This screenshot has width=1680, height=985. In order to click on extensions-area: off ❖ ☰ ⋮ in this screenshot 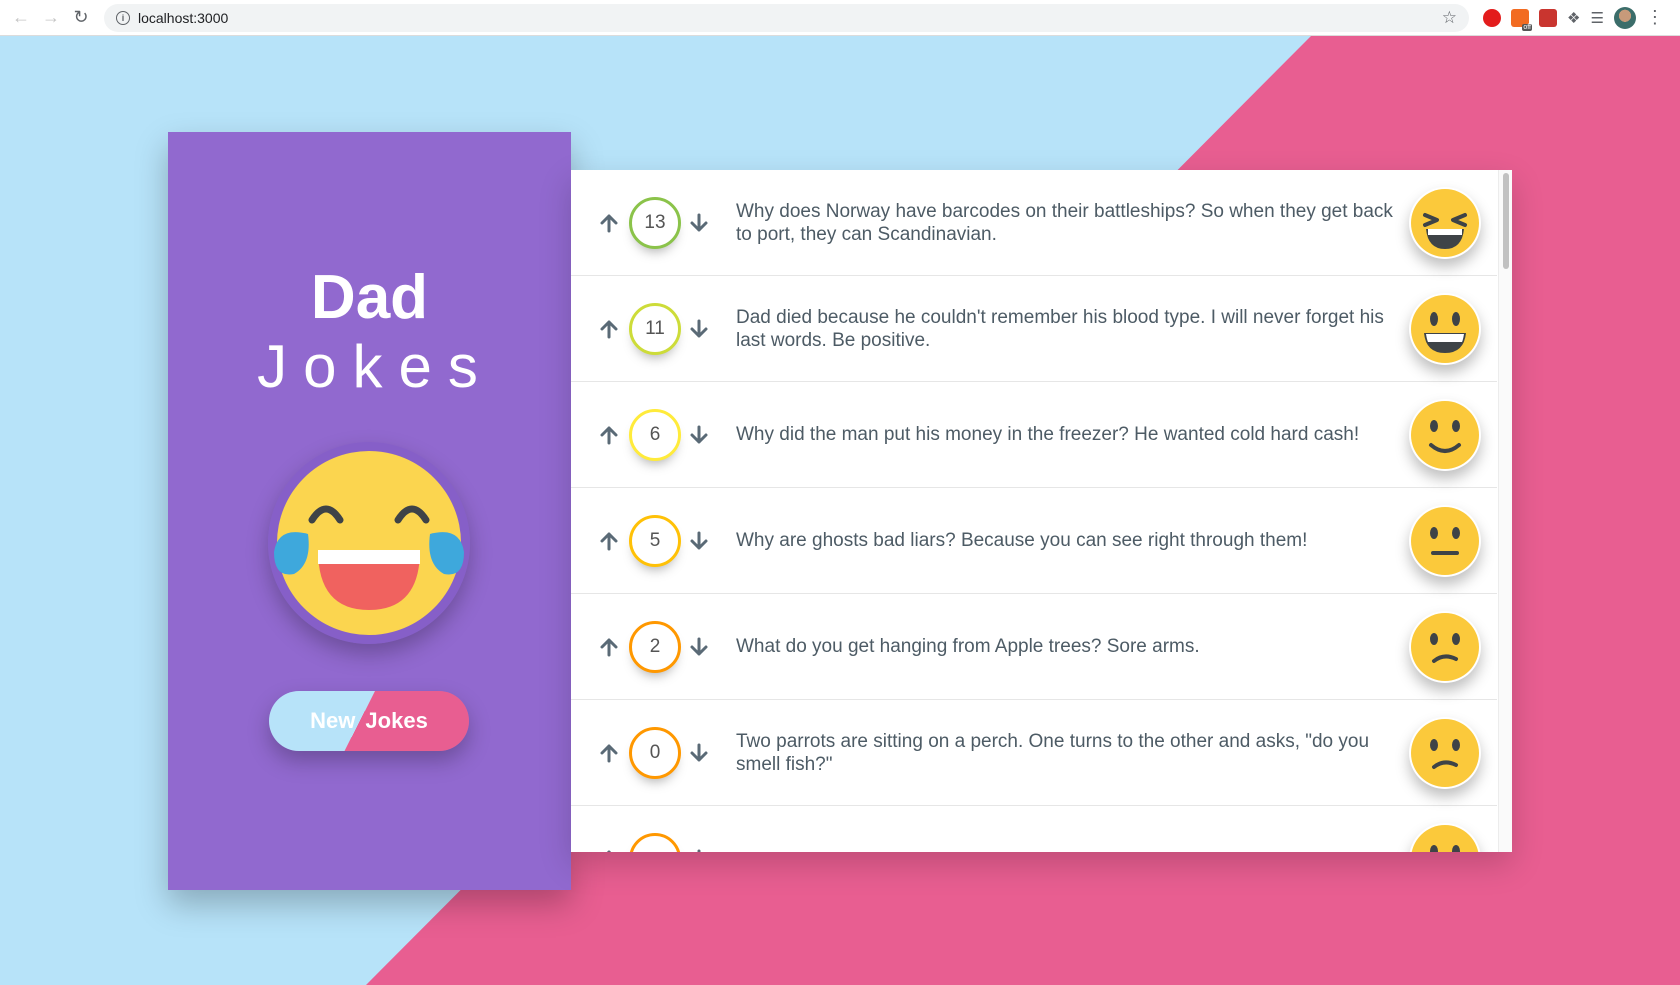, I will do `click(1573, 18)`.